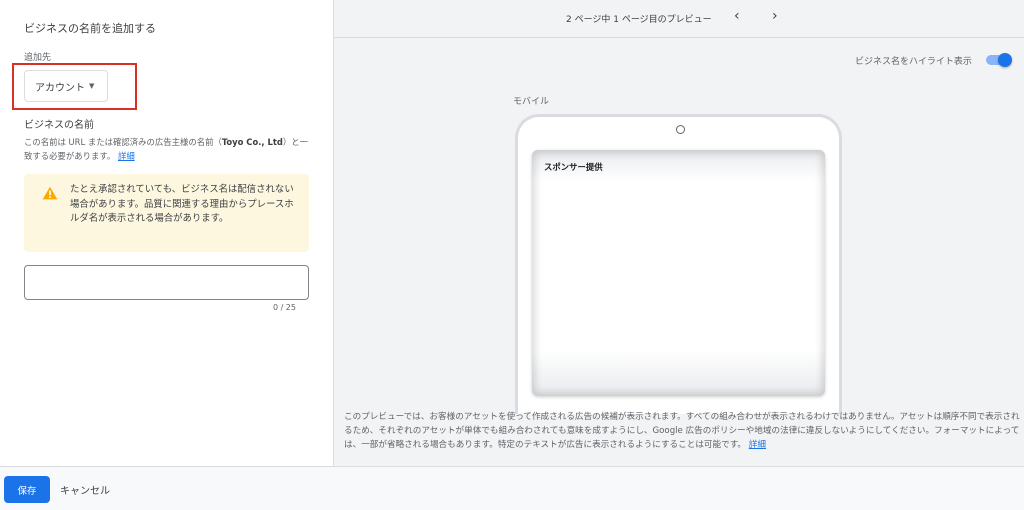  What do you see at coordinates (639, 20) in the screenshot?
I see `preview-pager-text: 2 ページ中 1 ページ目のプレビュー` at bounding box center [639, 20].